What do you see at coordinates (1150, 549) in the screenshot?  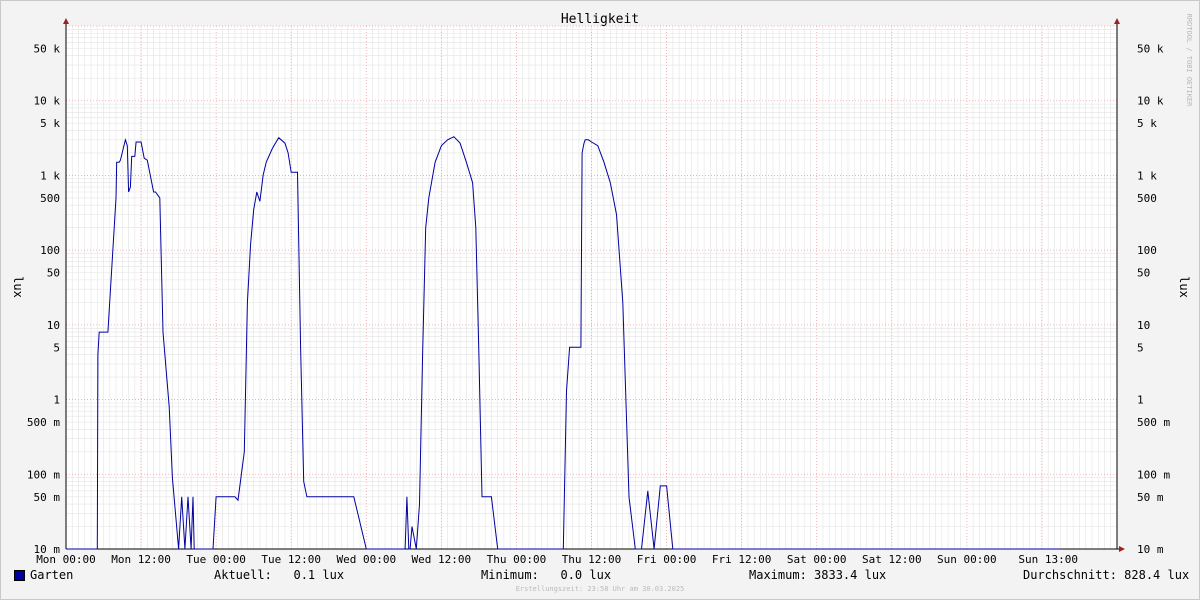 I see `y-tick-label-right: 10 m` at bounding box center [1150, 549].